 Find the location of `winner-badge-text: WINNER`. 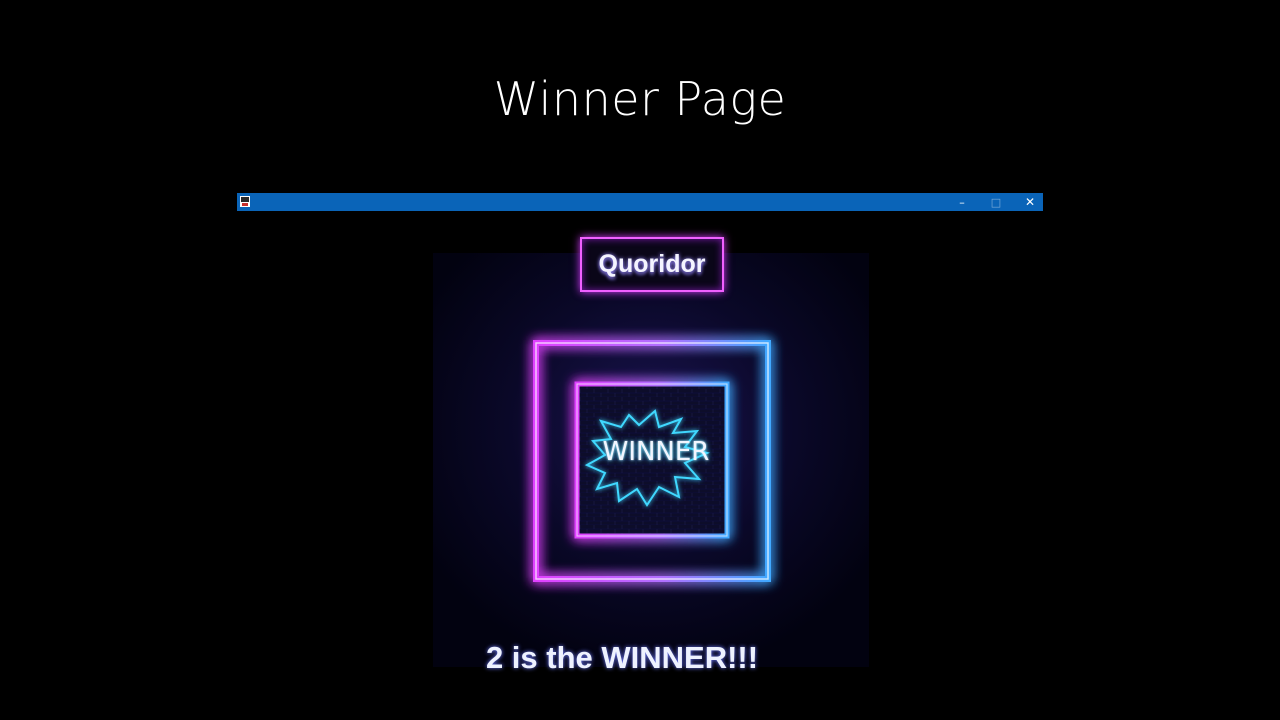

winner-badge-text: WINNER is located at coordinates (656, 452).